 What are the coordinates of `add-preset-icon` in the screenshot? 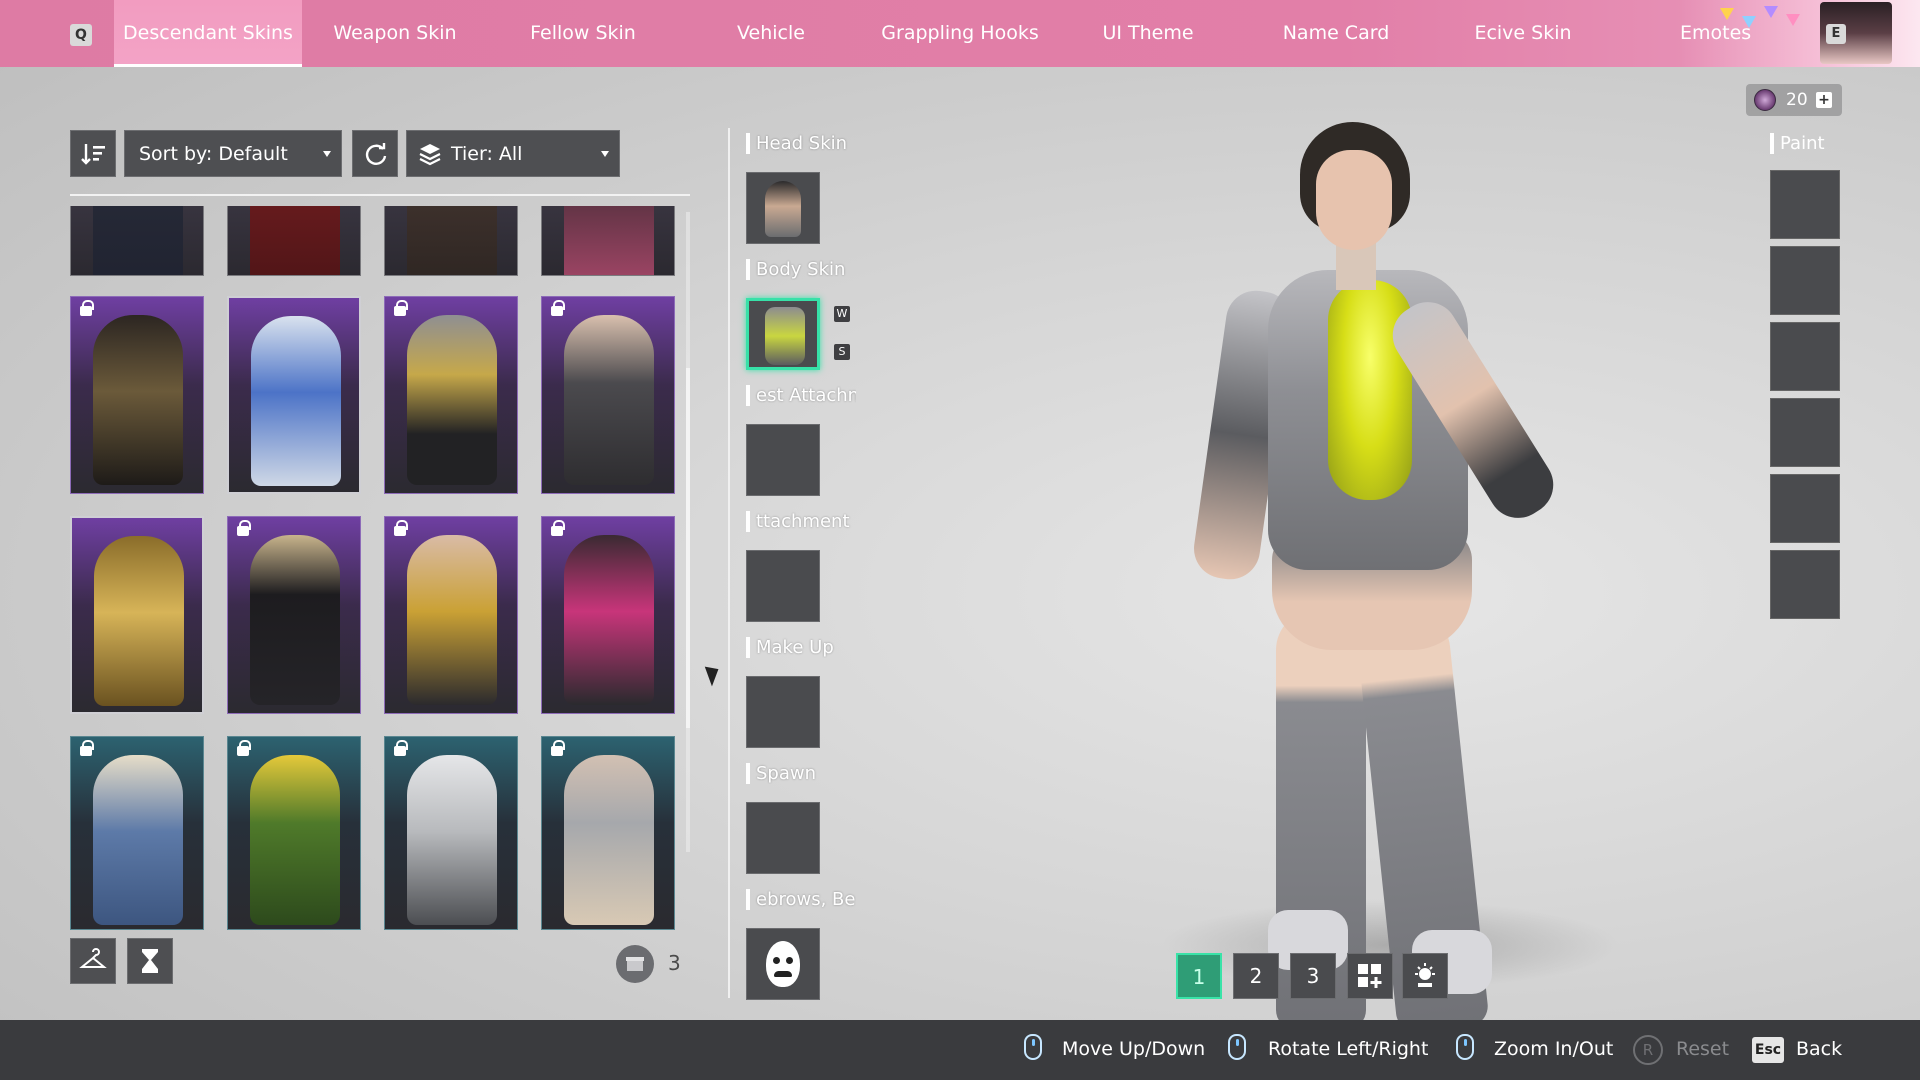 It's located at (1370, 976).